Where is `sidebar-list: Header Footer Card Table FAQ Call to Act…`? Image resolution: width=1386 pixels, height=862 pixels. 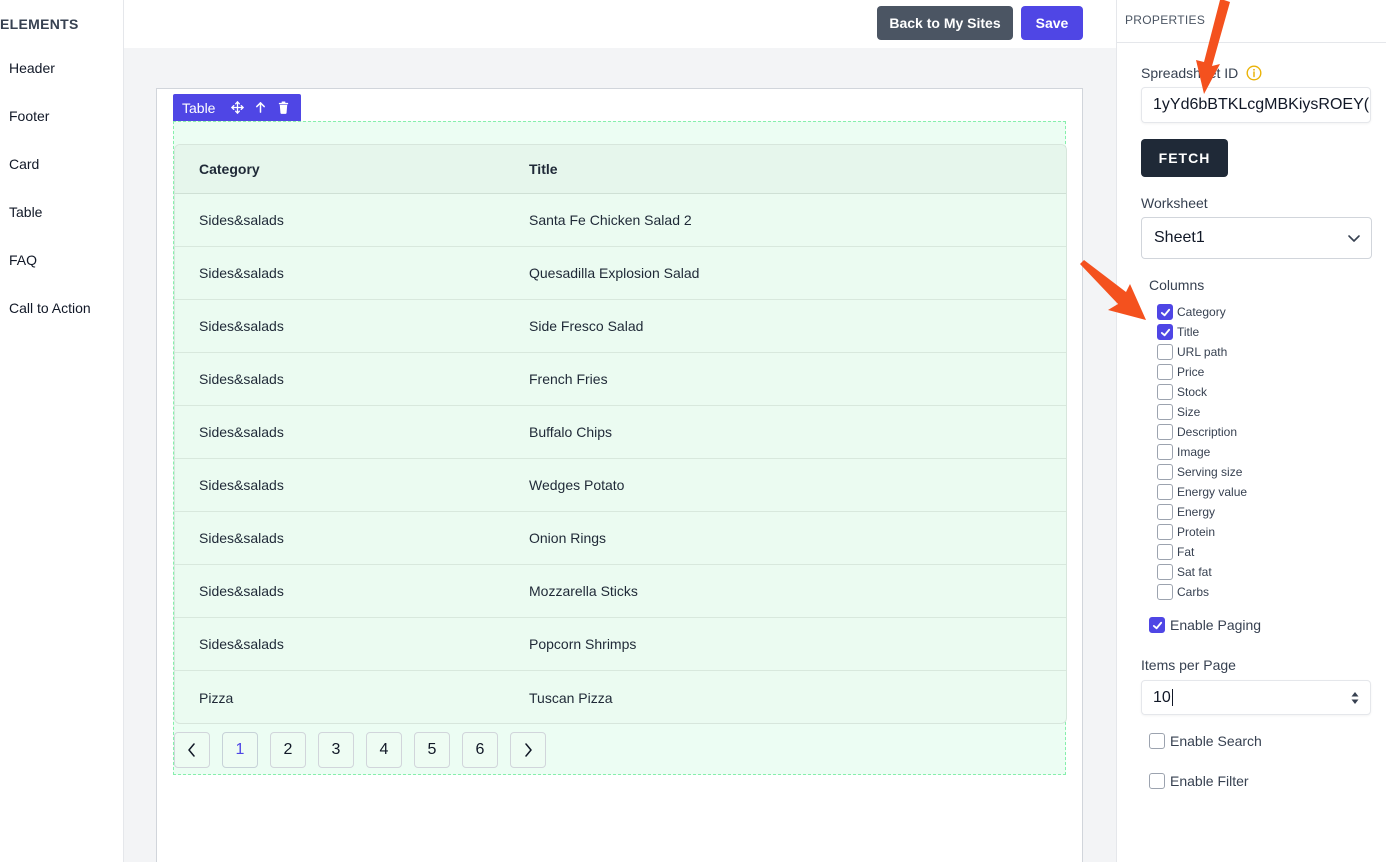
sidebar-list: Header Footer Card Table FAQ Call to Act… is located at coordinates (50, 202).